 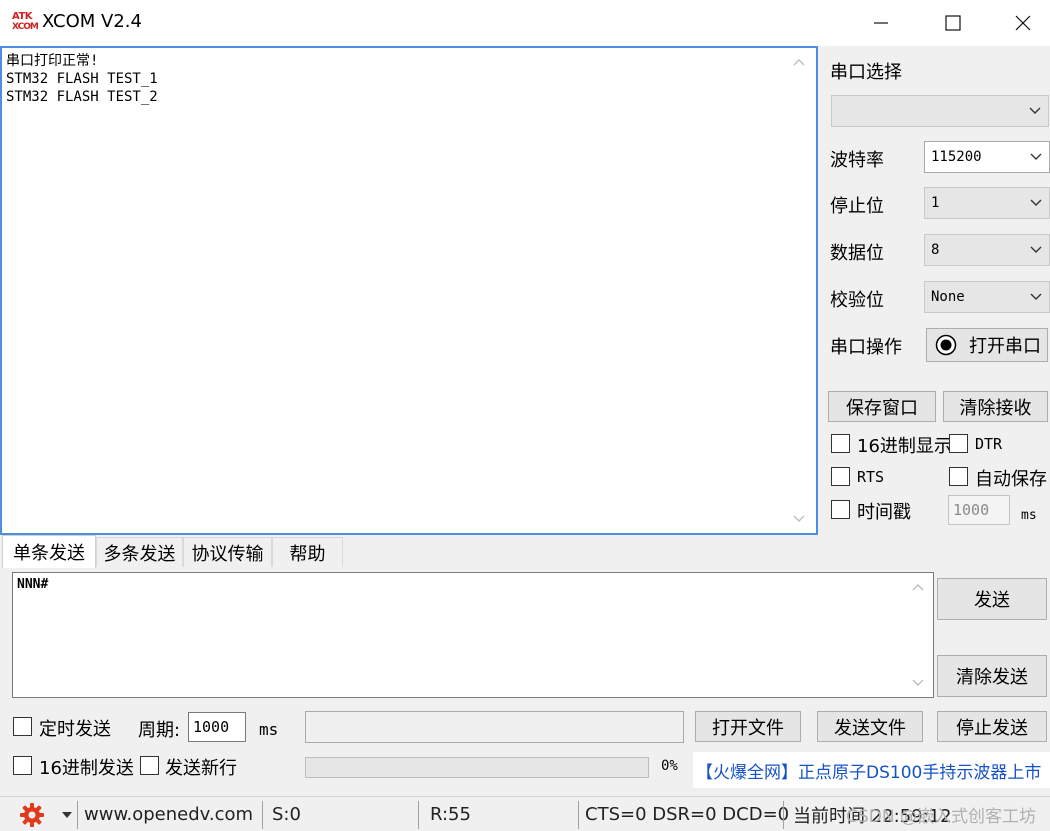 I want to click on auto-save-label: 自动保存, so click(x=1011, y=479).